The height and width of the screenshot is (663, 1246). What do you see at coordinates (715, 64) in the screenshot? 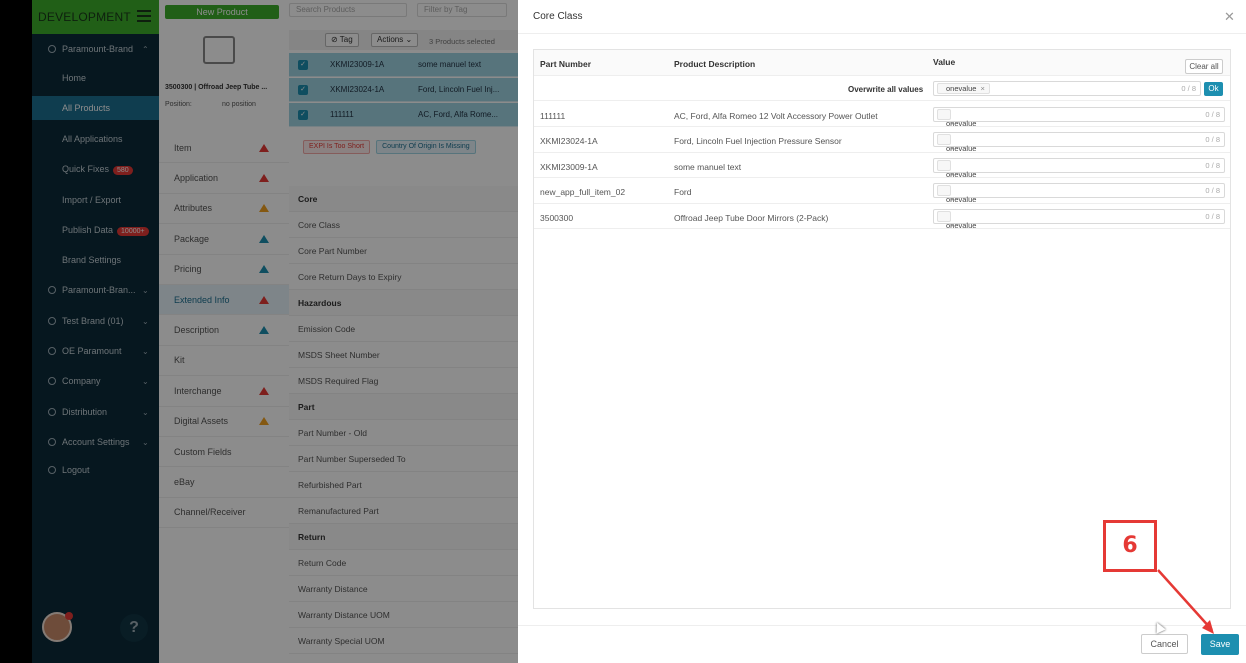
I see `column-header-description: Product Description` at bounding box center [715, 64].